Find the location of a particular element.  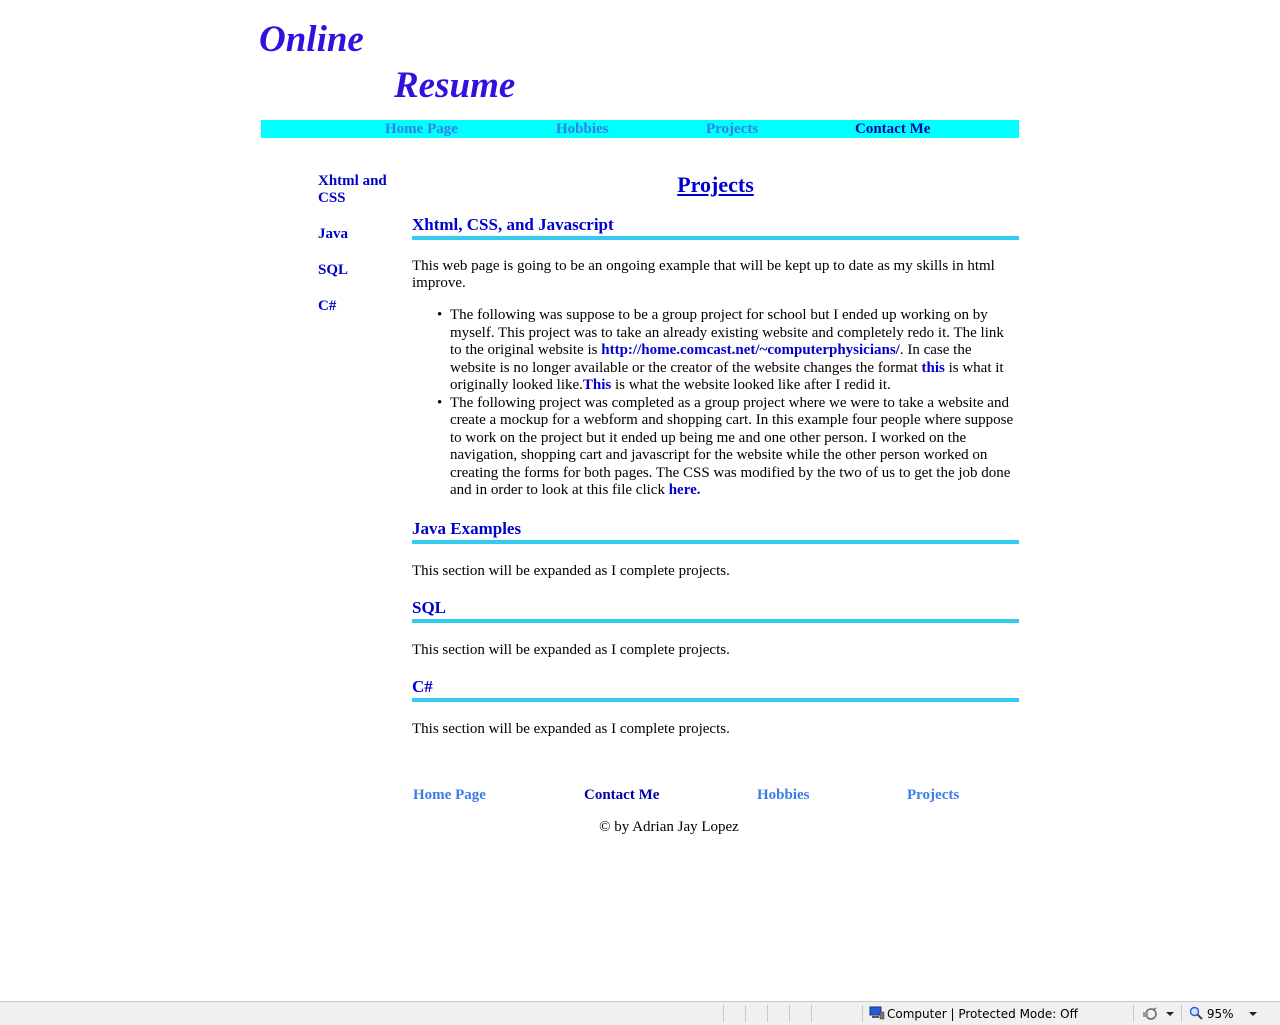

footer-home-link: Home Page is located at coordinates (449, 795).